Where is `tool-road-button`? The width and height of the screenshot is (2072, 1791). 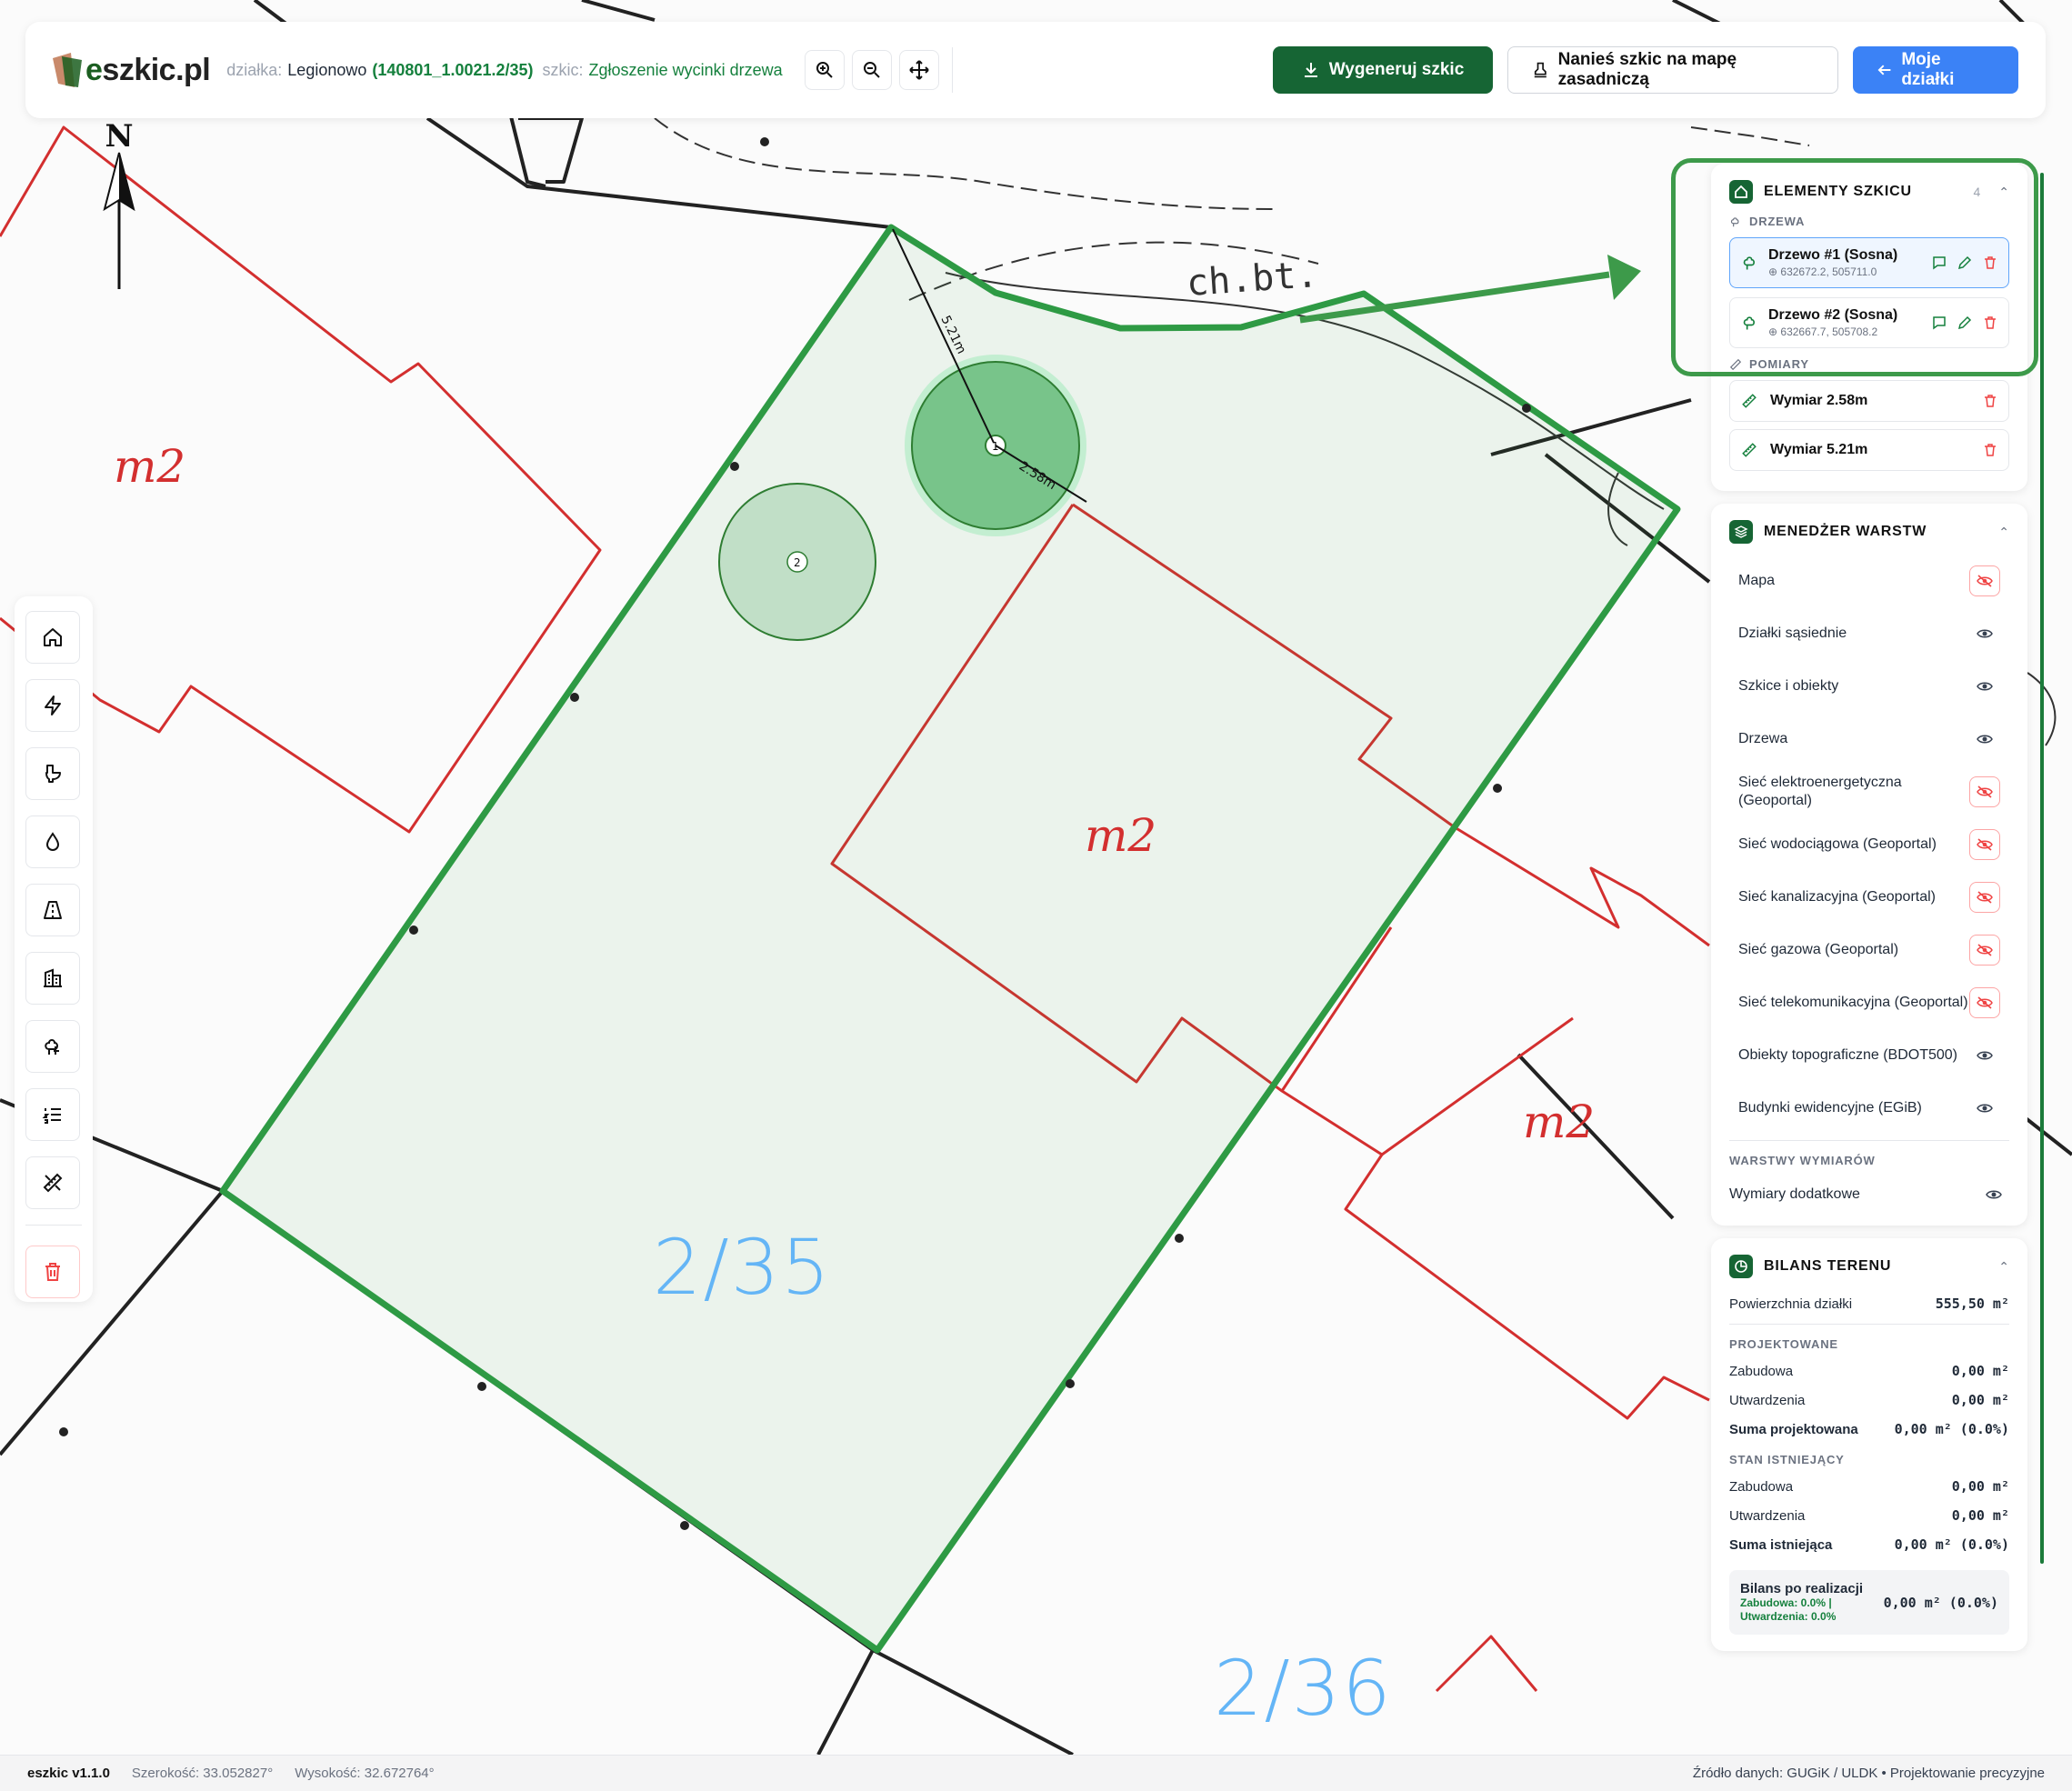 tool-road-button is located at coordinates (52, 910).